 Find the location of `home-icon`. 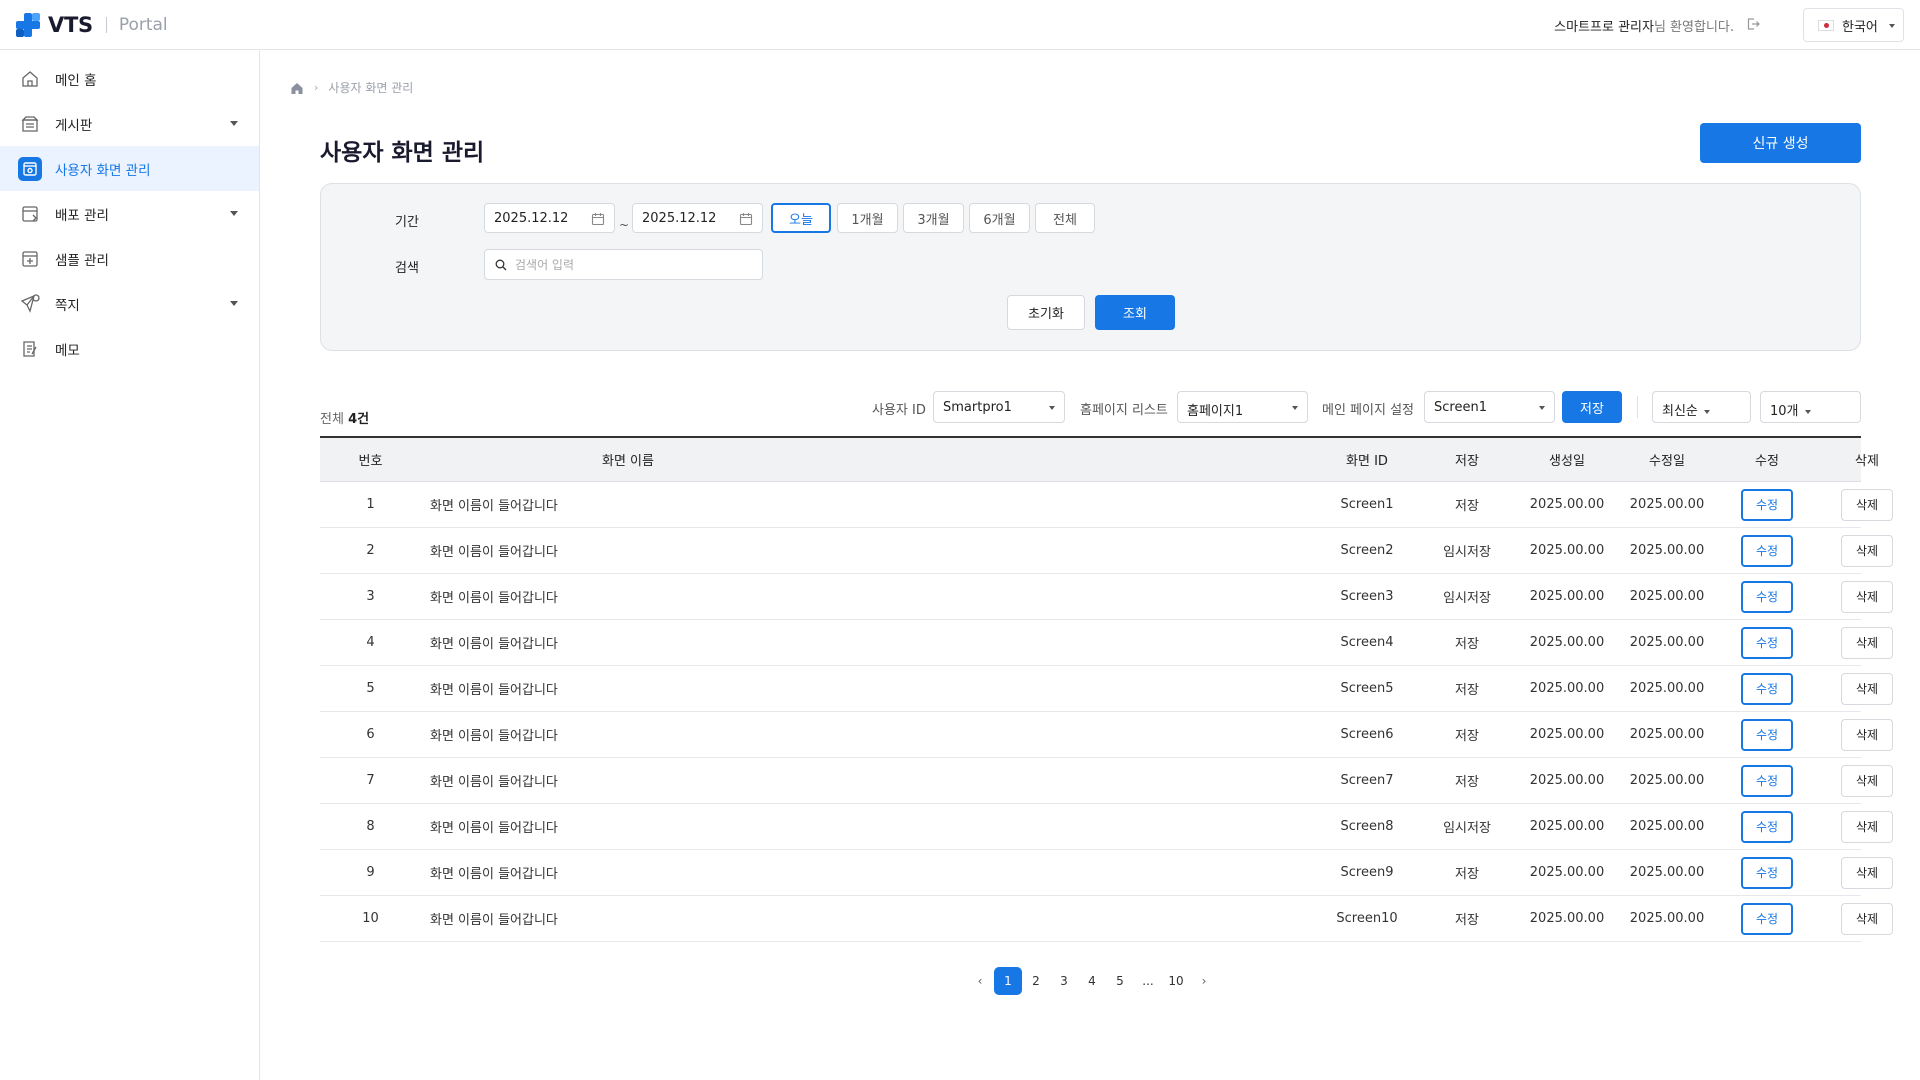

home-icon is located at coordinates (297, 88).